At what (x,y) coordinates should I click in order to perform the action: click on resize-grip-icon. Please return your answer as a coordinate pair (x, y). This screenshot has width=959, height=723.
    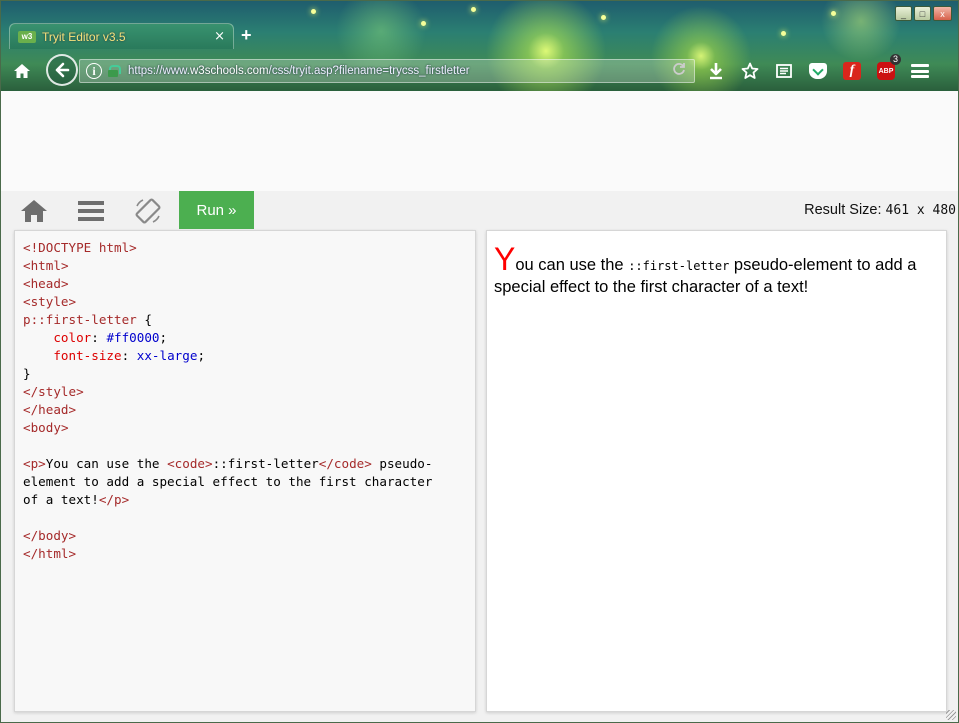
    Looking at the image, I should click on (951, 715).